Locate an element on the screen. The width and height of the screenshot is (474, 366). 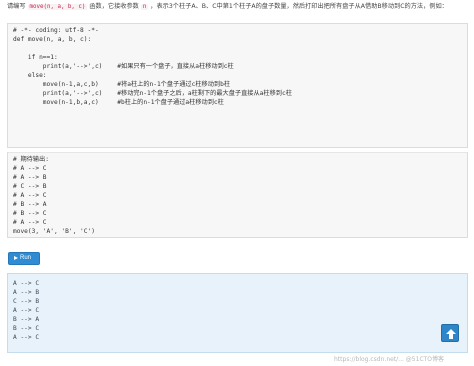
function-signature: move(n, a, b, c) is located at coordinates (57, 7).